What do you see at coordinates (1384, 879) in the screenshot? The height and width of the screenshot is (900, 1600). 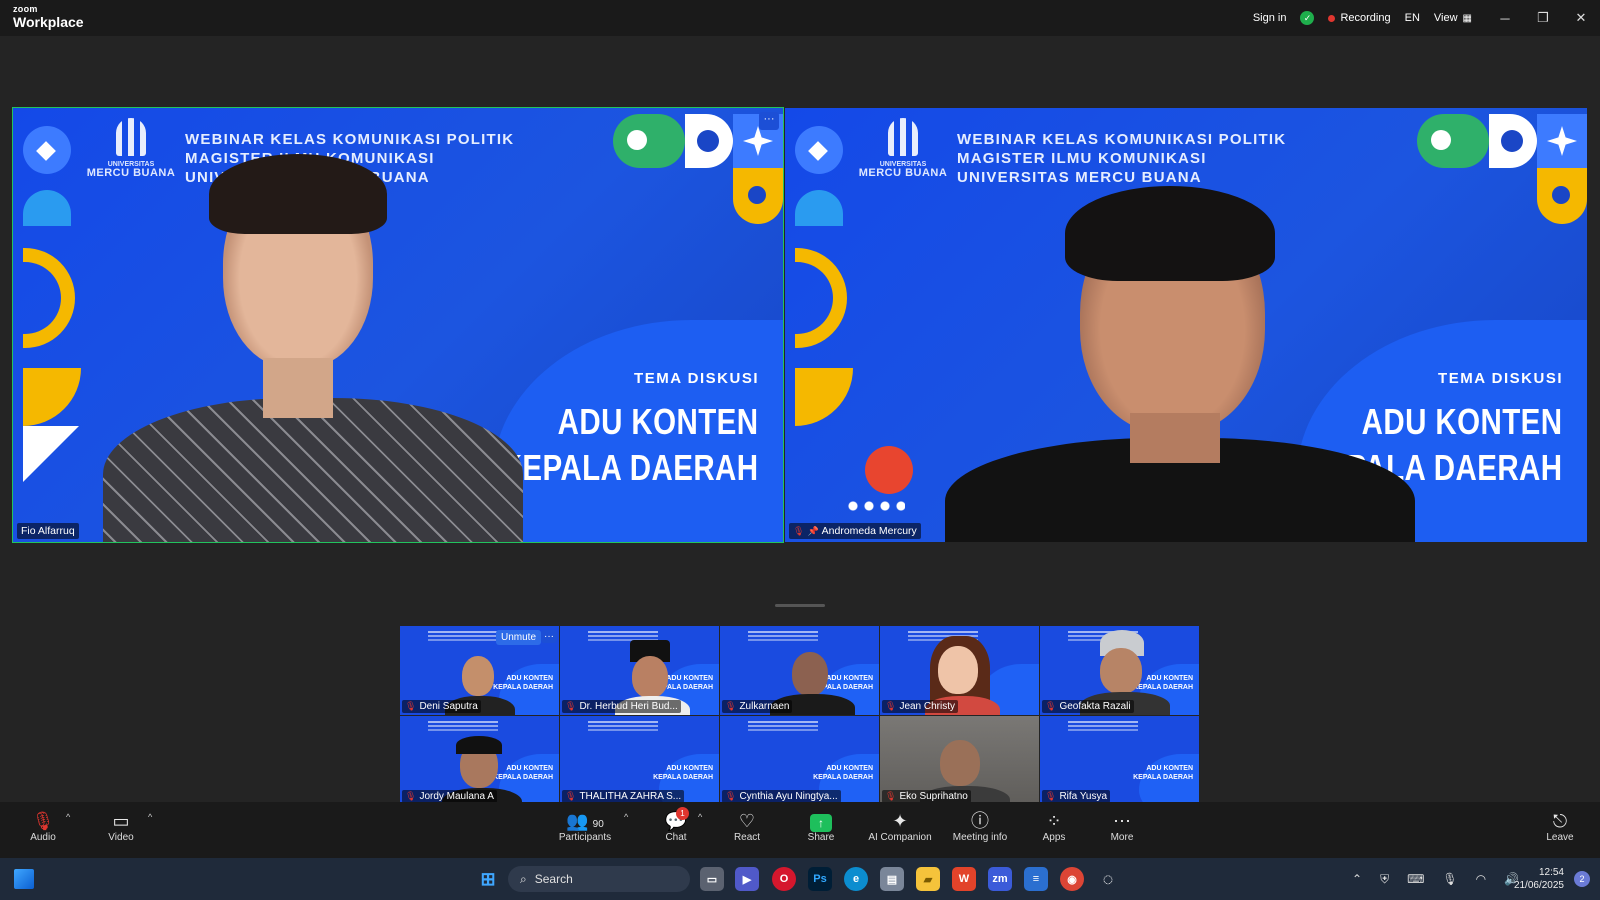 I see `vpn-icon: ⛨` at bounding box center [1384, 879].